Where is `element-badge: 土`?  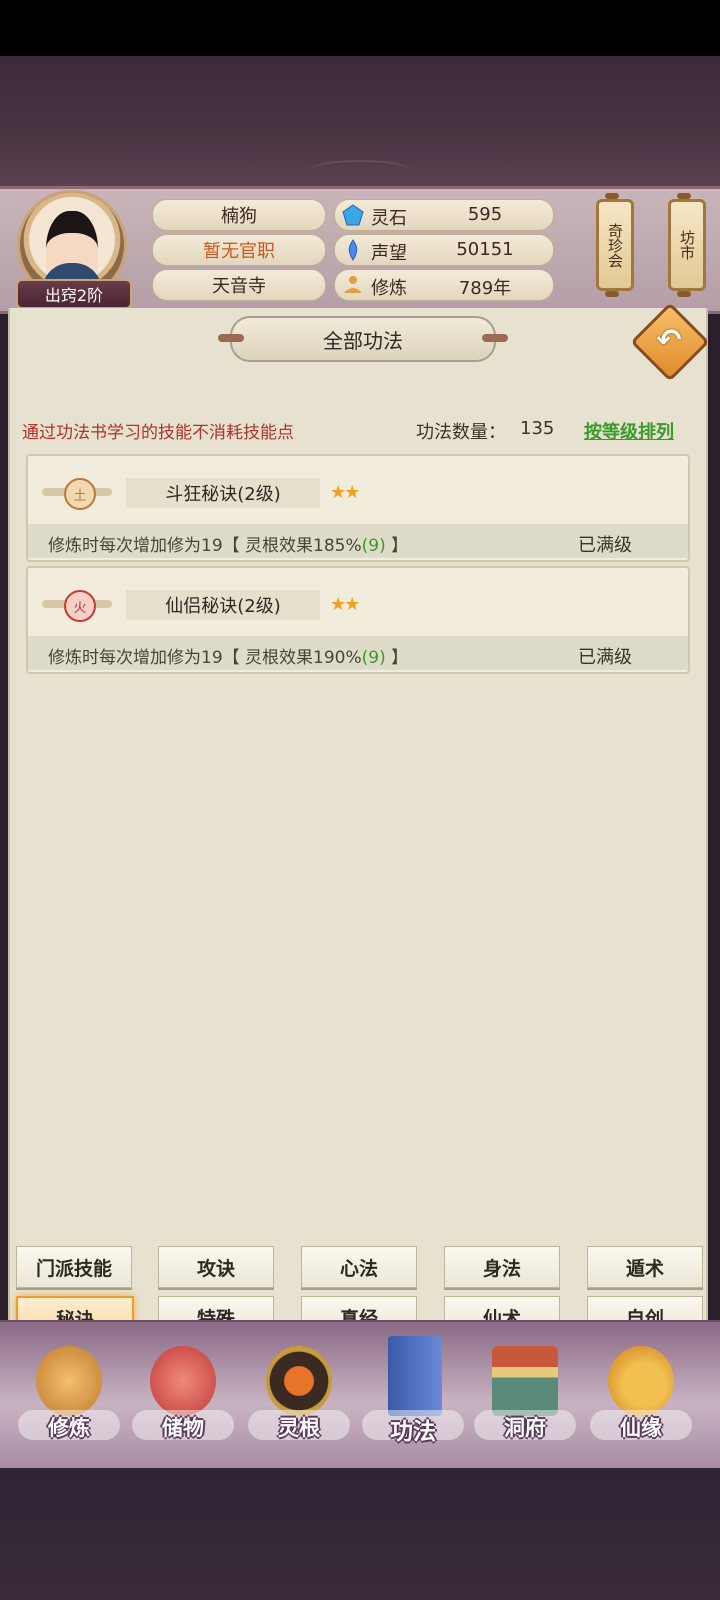
element-badge: 土 is located at coordinates (77, 492).